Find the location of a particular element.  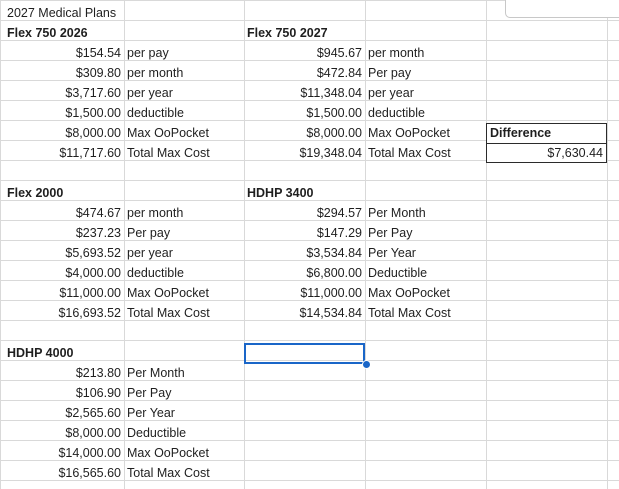

cell-value: $474.67 is located at coordinates (64, 213).